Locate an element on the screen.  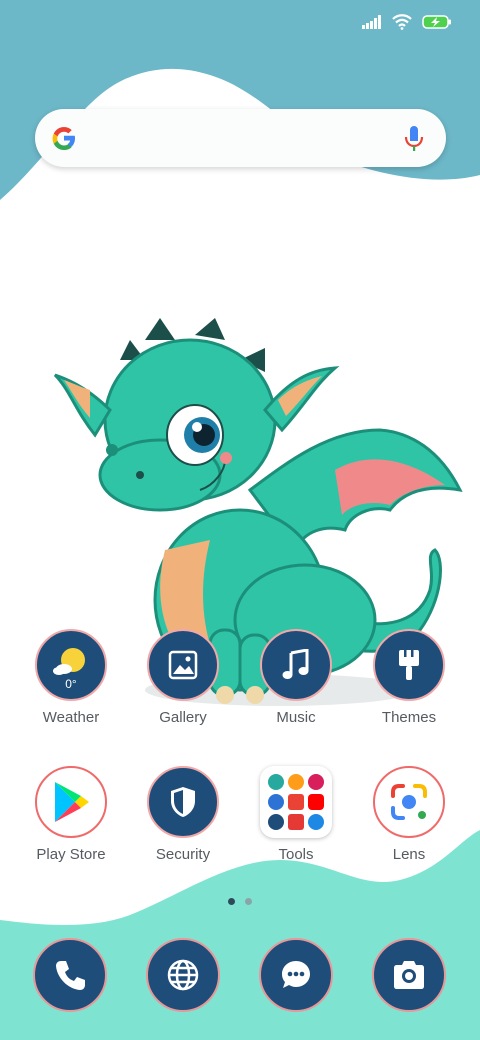
dock-browser is located at coordinates (183, 975).